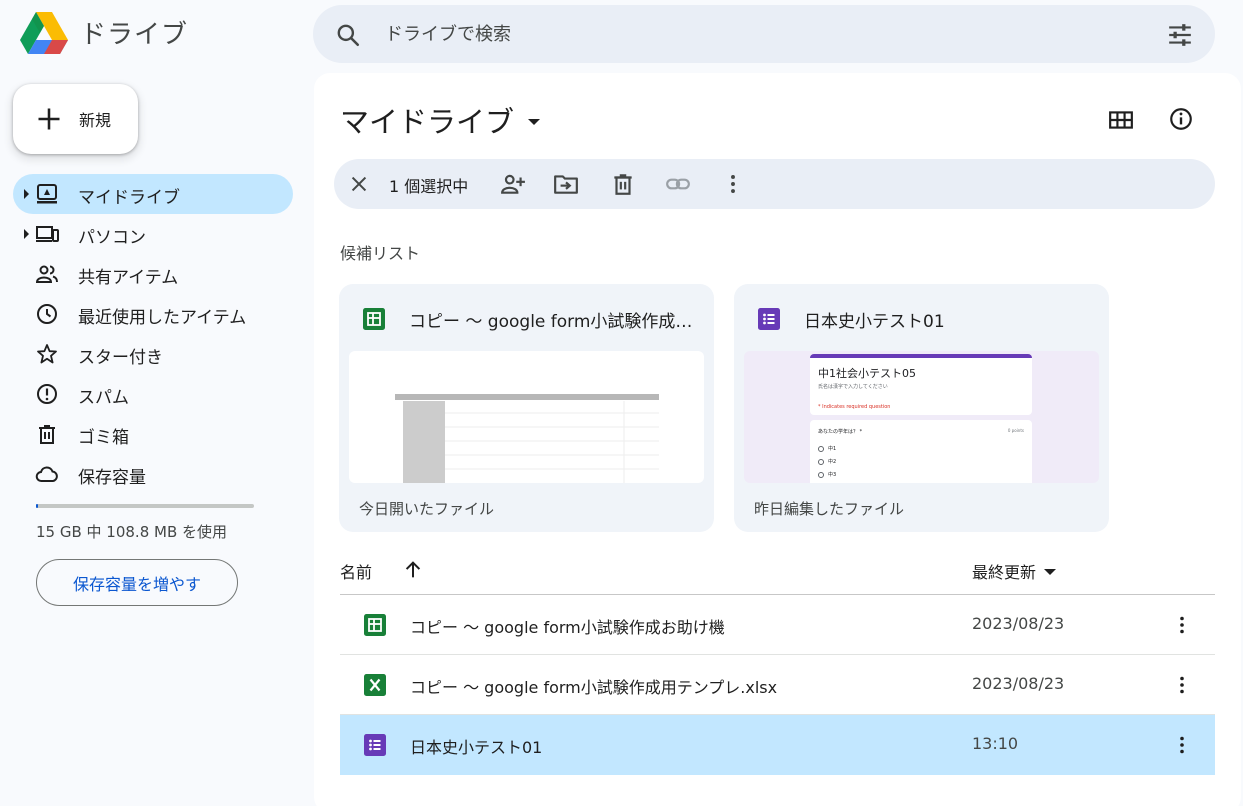 The height and width of the screenshot is (806, 1243). I want to click on app-title: ドライブ, so click(134, 35).